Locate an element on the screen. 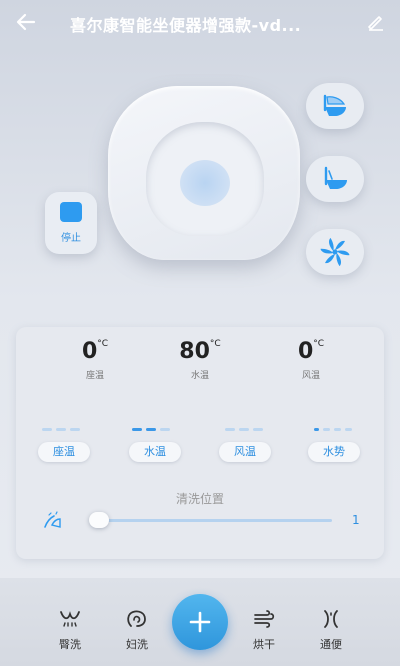  plus-icon is located at coordinates (200, 622).